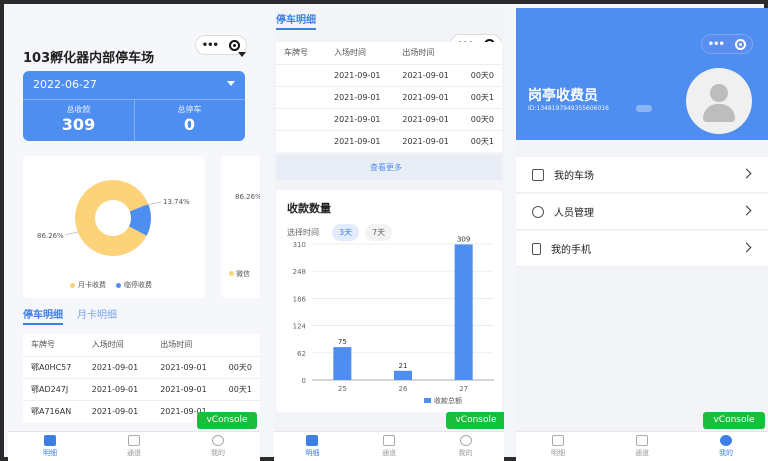  Describe the element at coordinates (463, 239) in the screenshot. I see `data-label: 309` at that location.